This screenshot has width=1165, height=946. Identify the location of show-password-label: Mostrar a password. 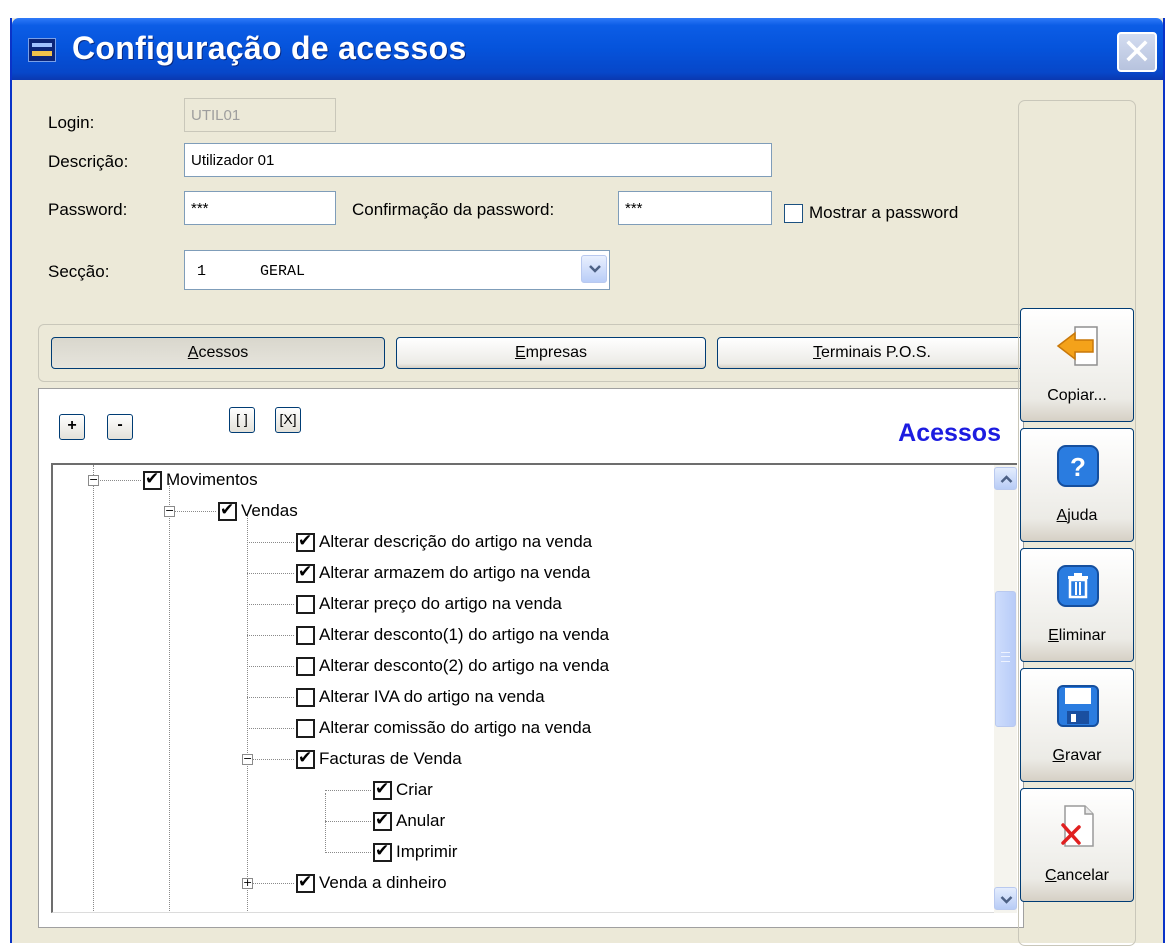
(884, 212).